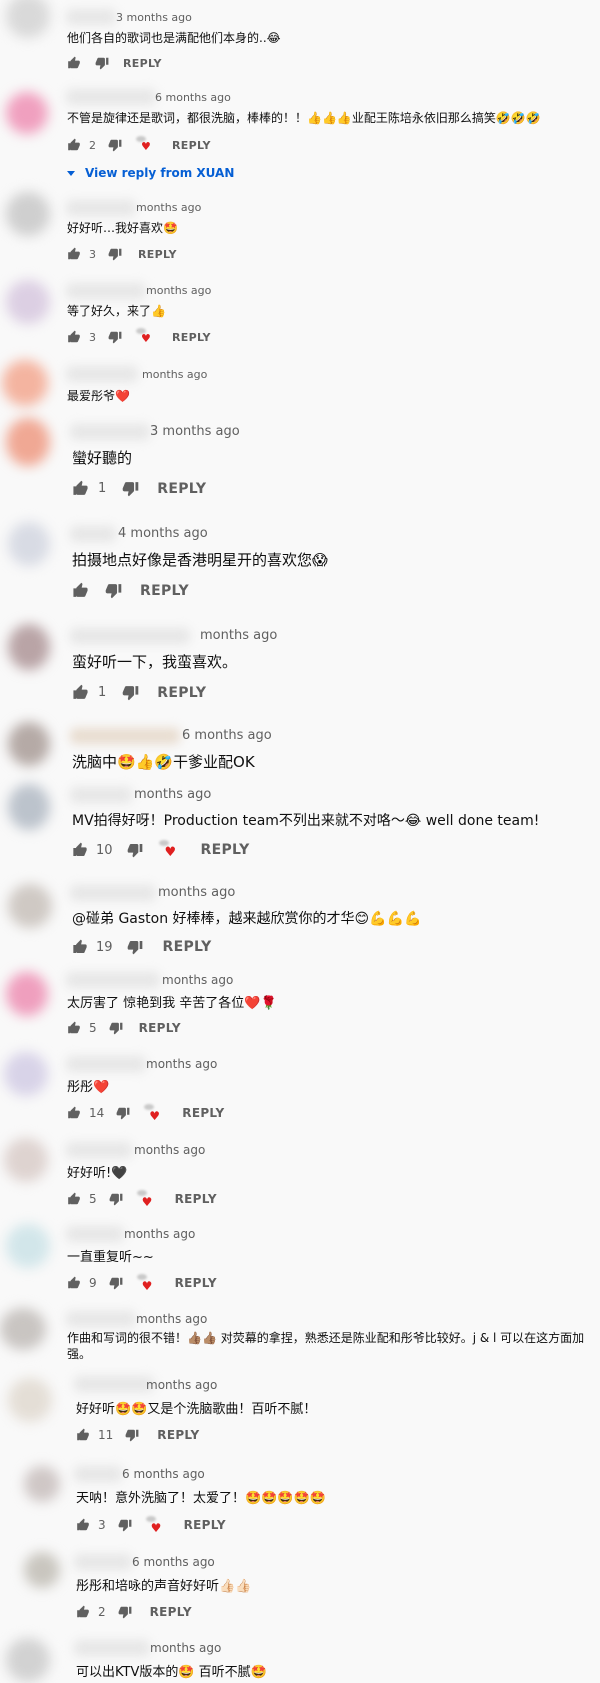  I want to click on view-replies-button: View reply from XUAN, so click(150, 173).